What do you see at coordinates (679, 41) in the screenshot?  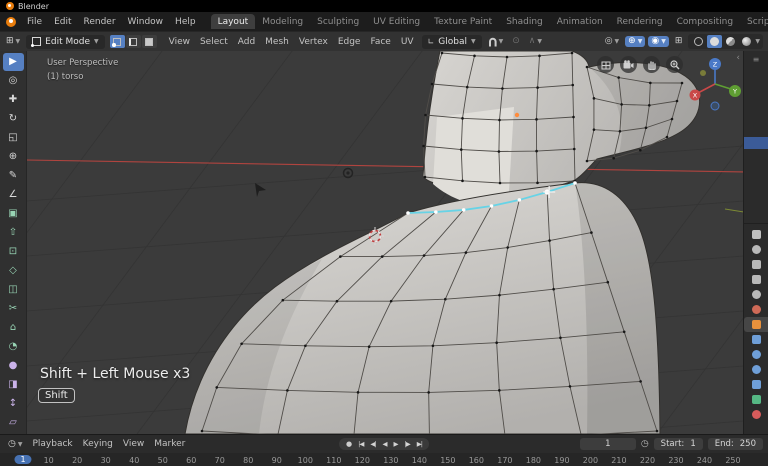 I see `xray-toggle: ⊞` at bounding box center [679, 41].